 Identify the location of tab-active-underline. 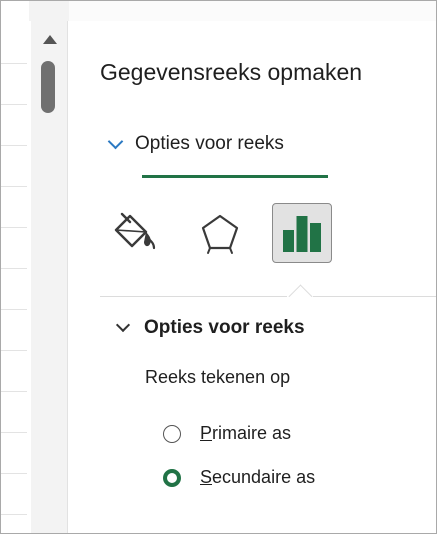
(235, 176).